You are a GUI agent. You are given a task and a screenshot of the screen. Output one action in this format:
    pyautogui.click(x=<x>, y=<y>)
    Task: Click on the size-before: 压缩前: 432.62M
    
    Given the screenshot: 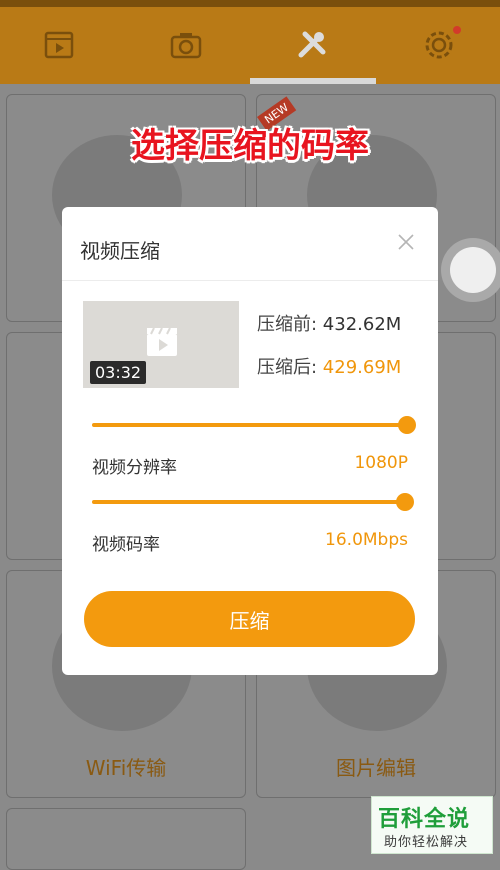 What is the action you would take?
    pyautogui.click(x=329, y=323)
    